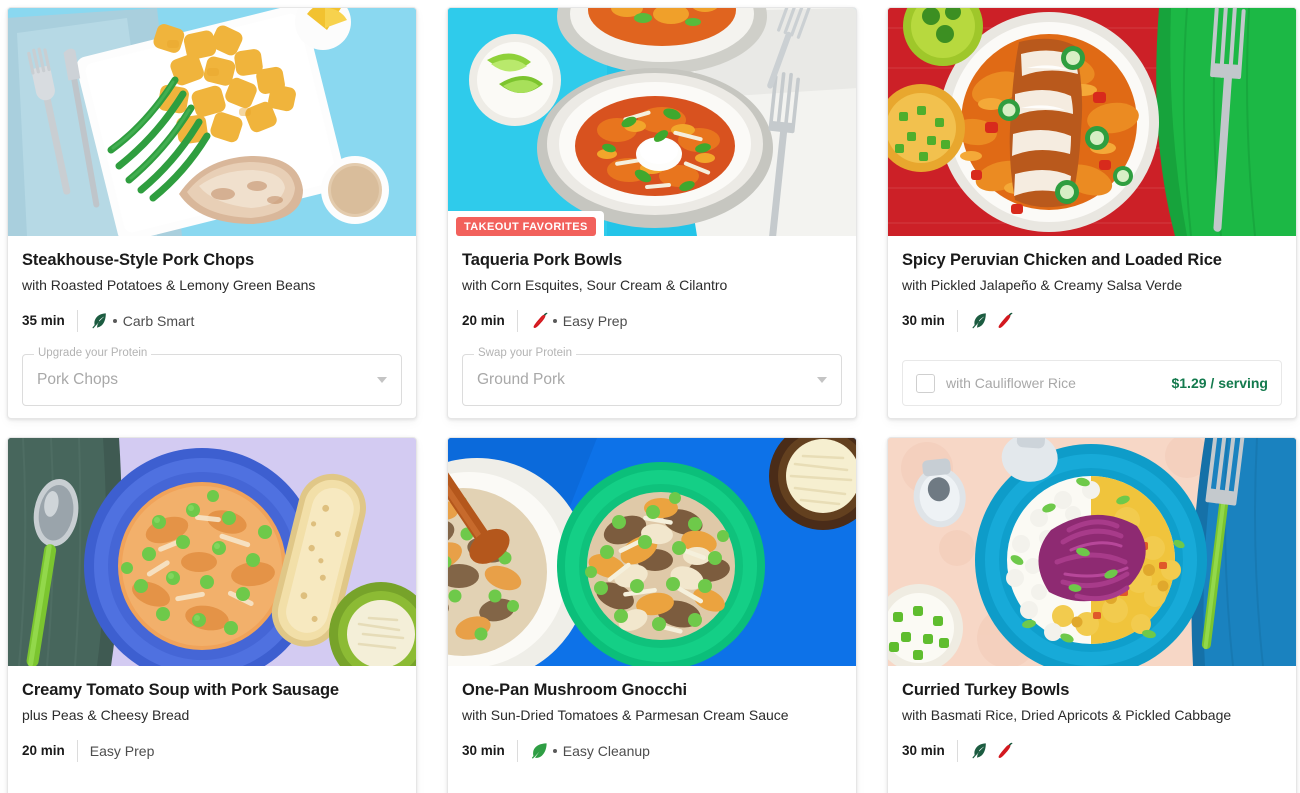  I want to click on meal-photo-taqueria-bowl: TAKEOUT FAVORITES, so click(652, 122).